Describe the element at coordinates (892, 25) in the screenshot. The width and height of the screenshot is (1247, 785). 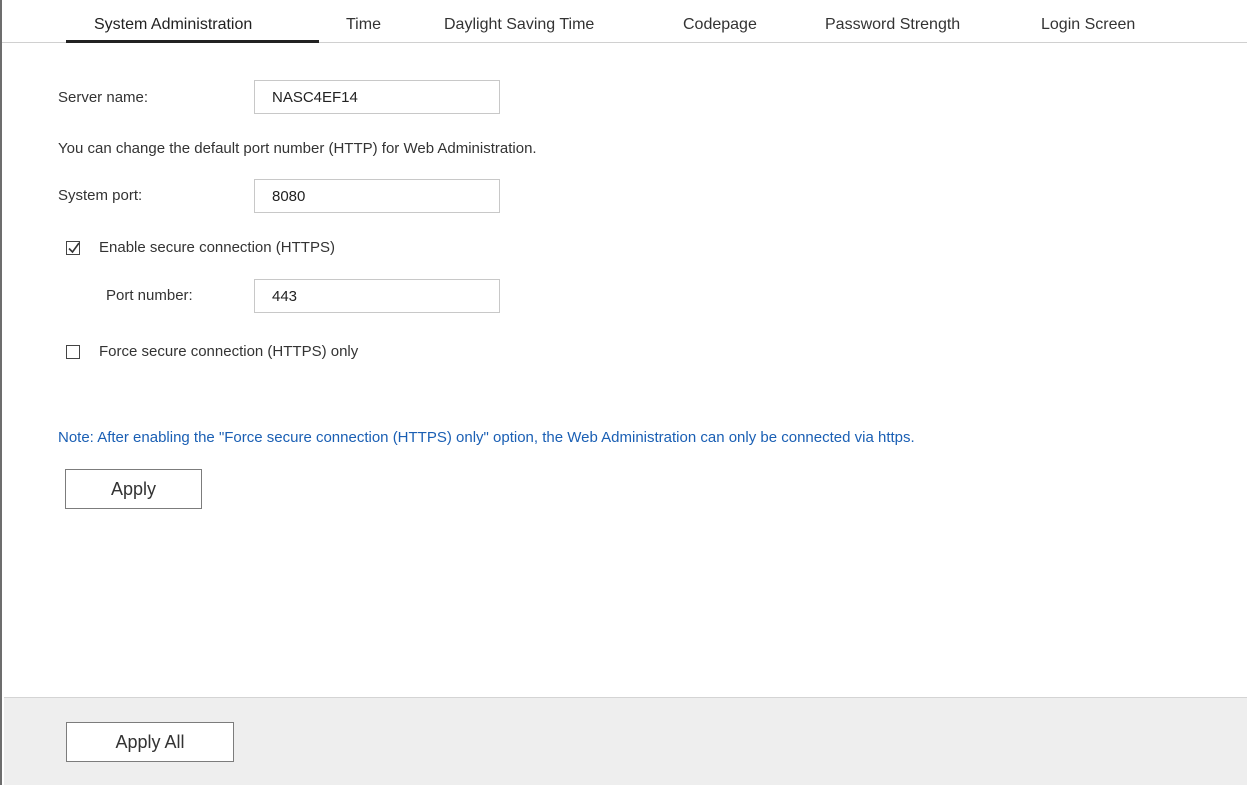
I see `tab-password-strength: Password Strength` at that location.